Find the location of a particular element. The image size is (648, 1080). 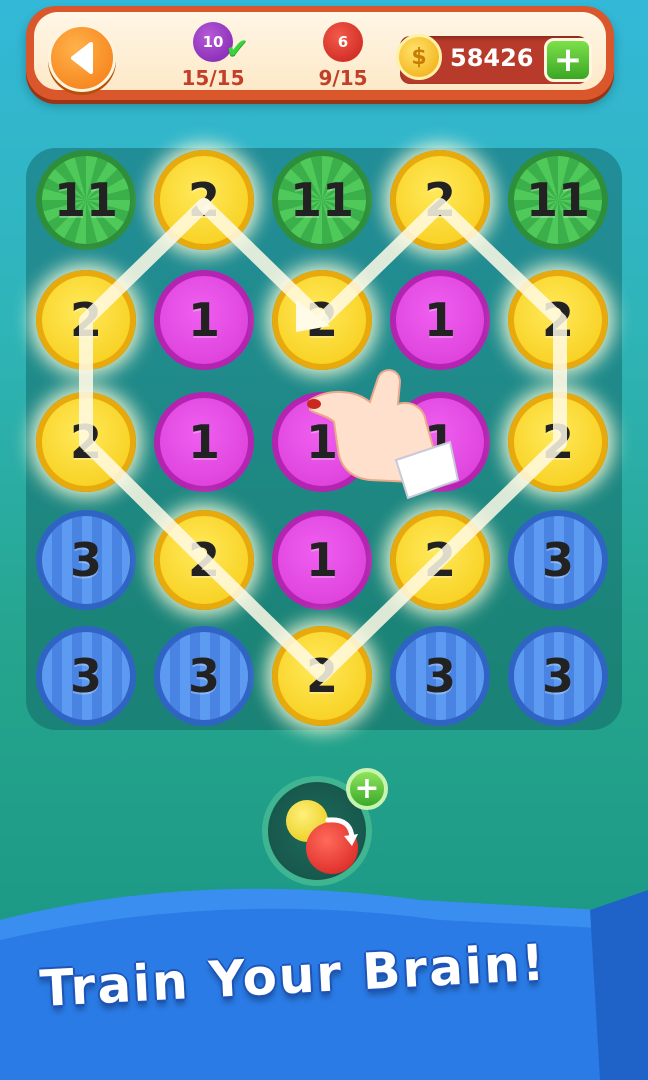

goal-6: 6 9/15 is located at coordinates (343, 56).